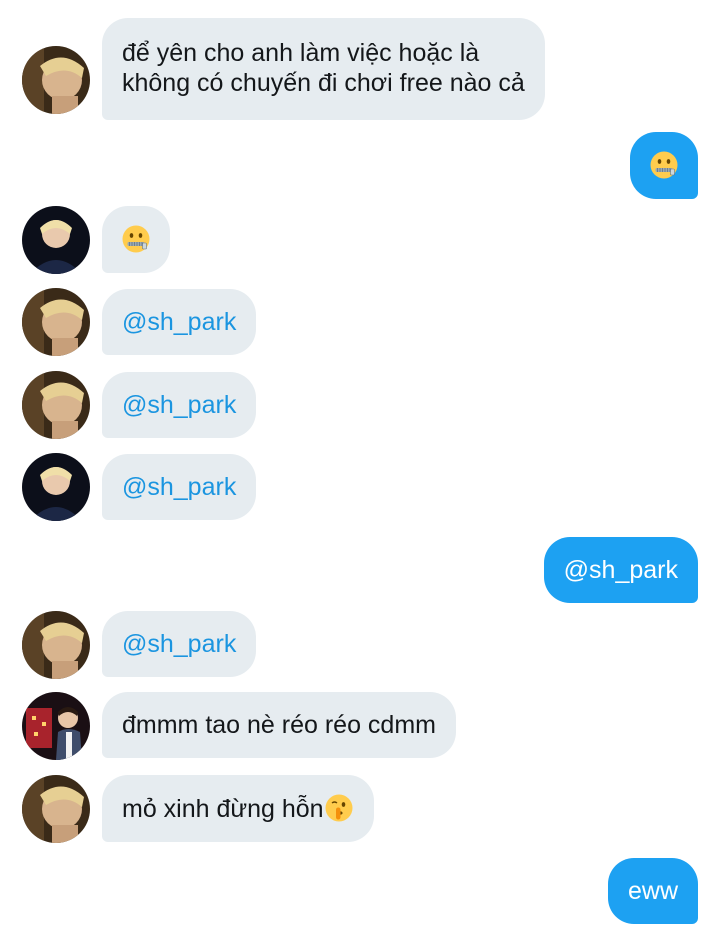 This screenshot has width=720, height=926. I want to click on message-text: eww, so click(653, 891).